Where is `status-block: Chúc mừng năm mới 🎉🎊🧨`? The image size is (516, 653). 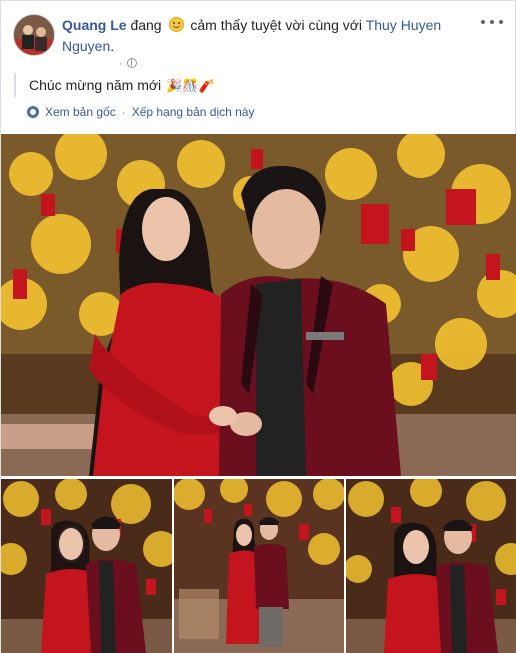 status-block: Chúc mừng năm mới 🎉🎊🧨 is located at coordinates (114, 85).